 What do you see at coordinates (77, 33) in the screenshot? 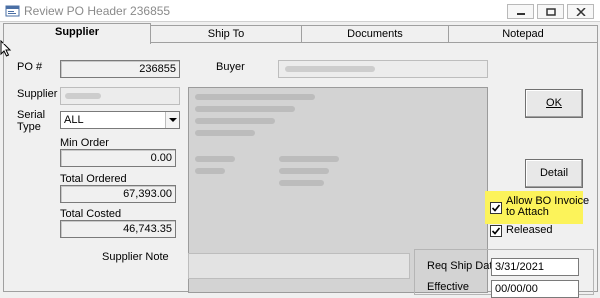
I see `tab-supplier: Supplier` at bounding box center [77, 33].